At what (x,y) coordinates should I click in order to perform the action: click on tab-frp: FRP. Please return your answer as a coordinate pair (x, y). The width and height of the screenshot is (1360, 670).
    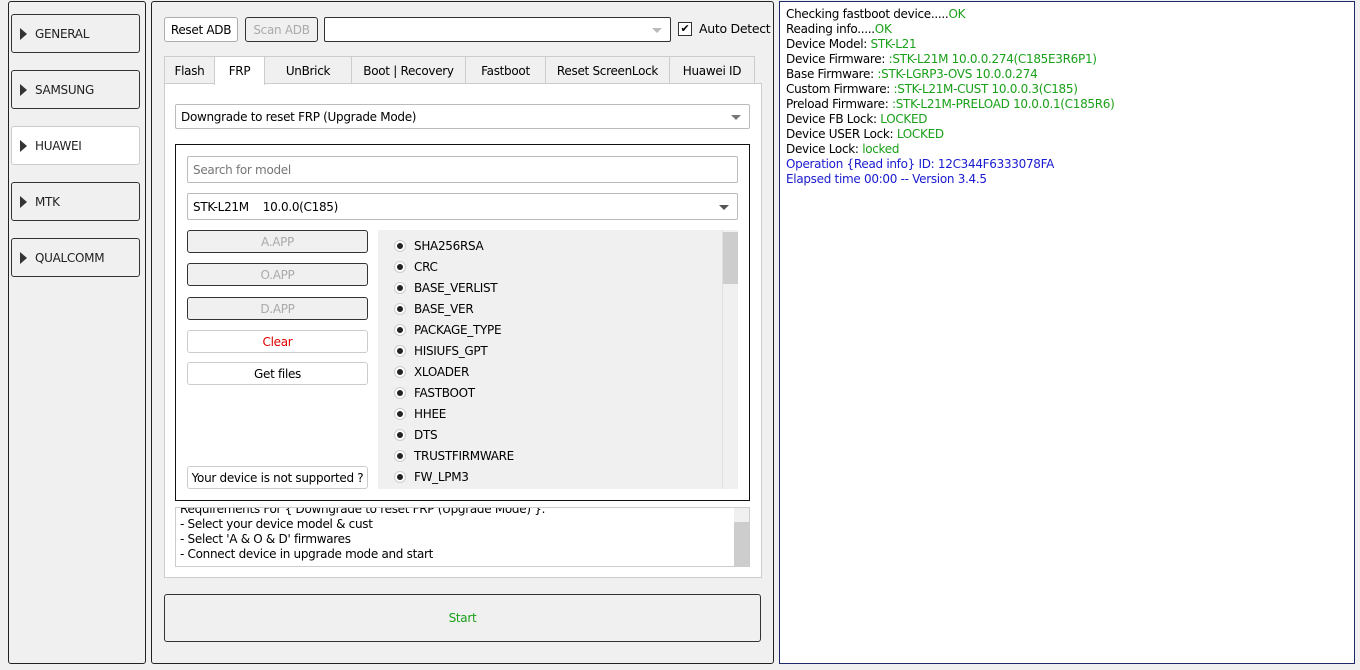
    Looking at the image, I should click on (239, 70).